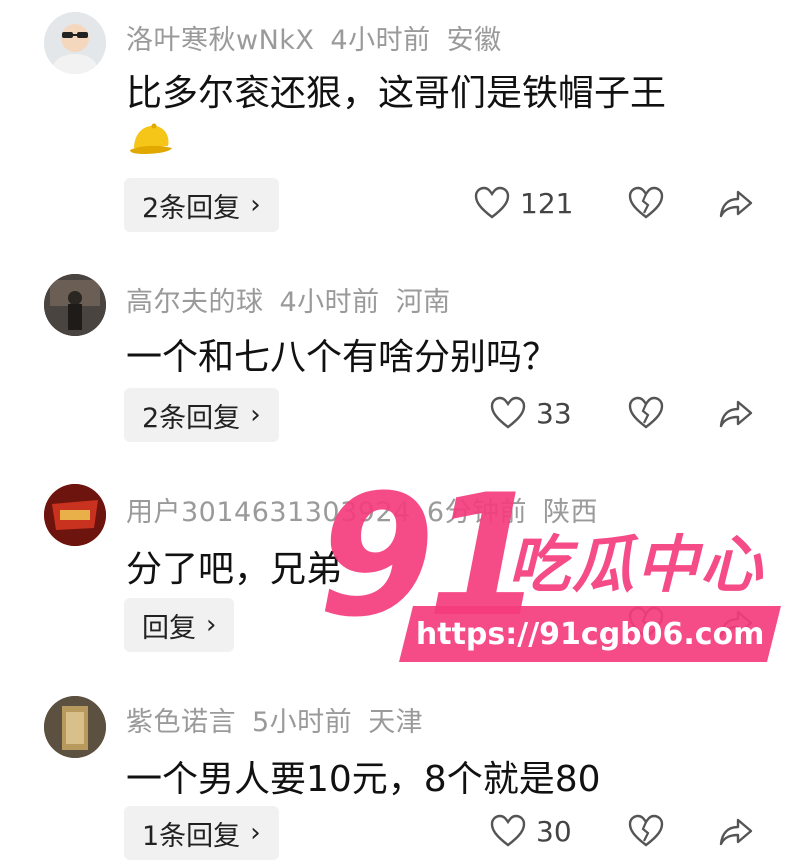  Describe the element at coordinates (322, 37) in the screenshot. I see `comment-meta: 洛叶寒秋wNkX 4小时前 安徽` at that location.